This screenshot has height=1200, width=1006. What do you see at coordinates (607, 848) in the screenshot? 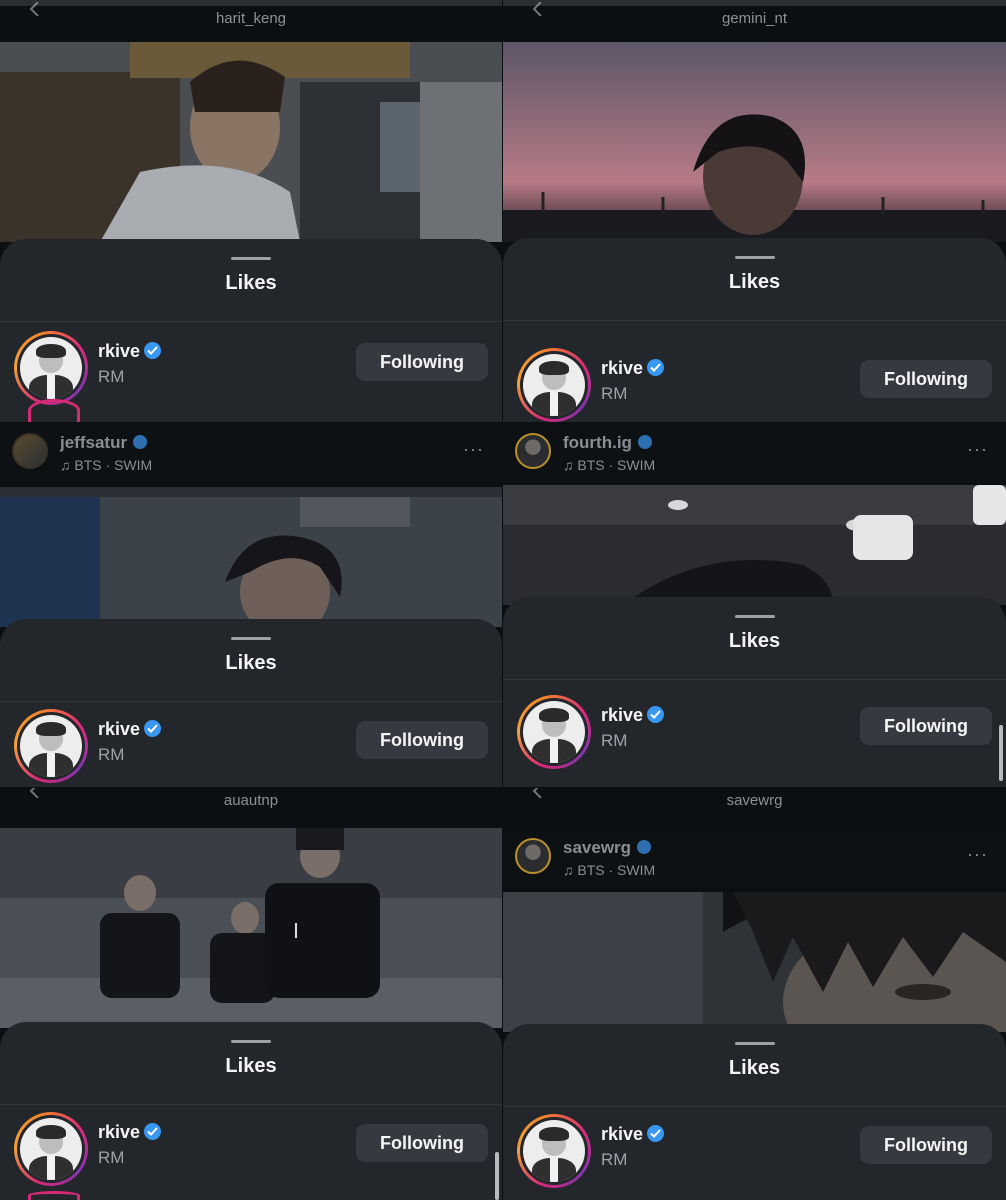
I see `post-username: savewrg` at bounding box center [607, 848].